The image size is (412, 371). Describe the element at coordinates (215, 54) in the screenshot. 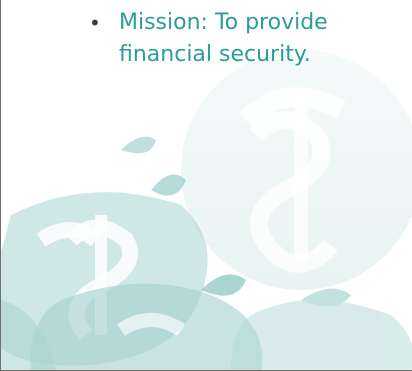

I see `mission-line-2: financial security.` at that location.